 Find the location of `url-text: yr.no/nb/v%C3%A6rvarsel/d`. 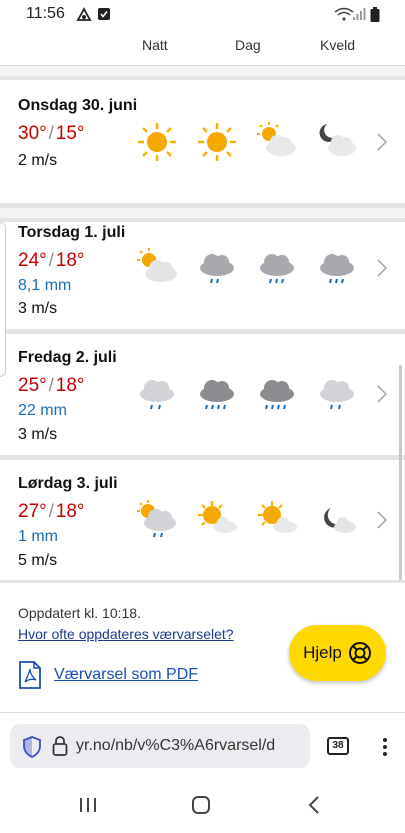

url-text: yr.no/nb/v%C3%A6rvarsel/d is located at coordinates (176, 745).